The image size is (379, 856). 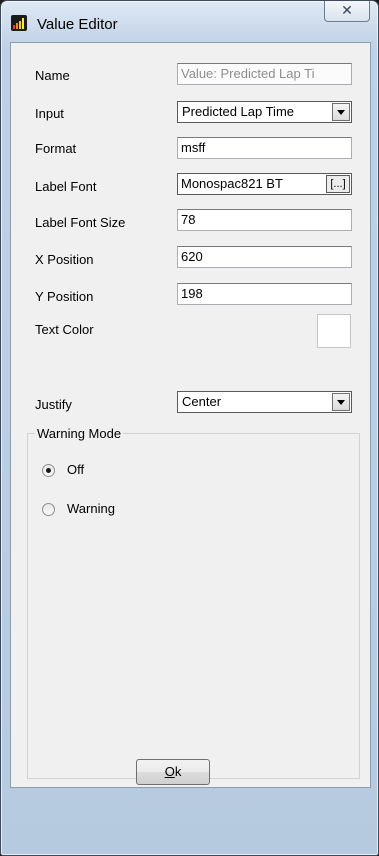 I want to click on text-color-label: Text Color, so click(x=64, y=329).